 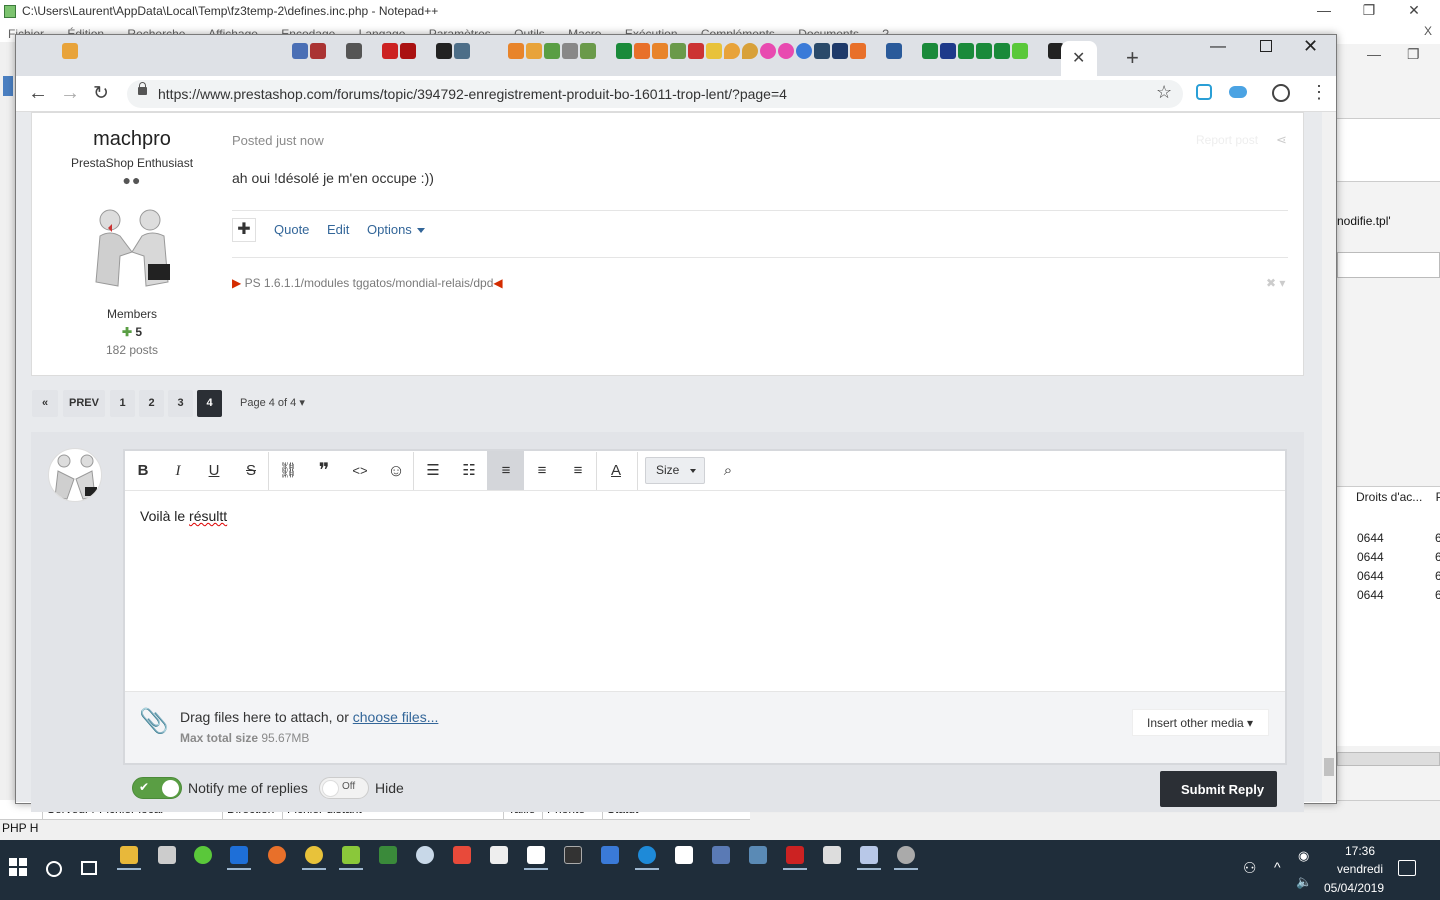 What do you see at coordinates (1304, 882) in the screenshot?
I see `volume-icon: 🔈` at bounding box center [1304, 882].